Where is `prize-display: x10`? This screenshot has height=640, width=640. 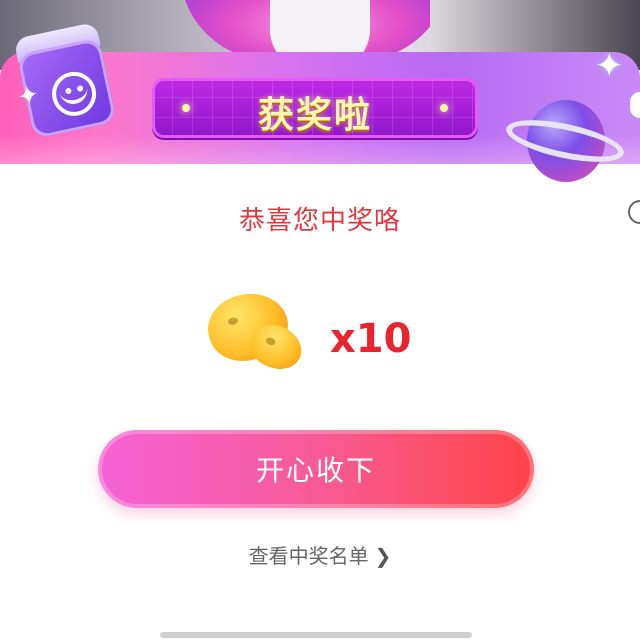
prize-display: x10 is located at coordinates (330, 332).